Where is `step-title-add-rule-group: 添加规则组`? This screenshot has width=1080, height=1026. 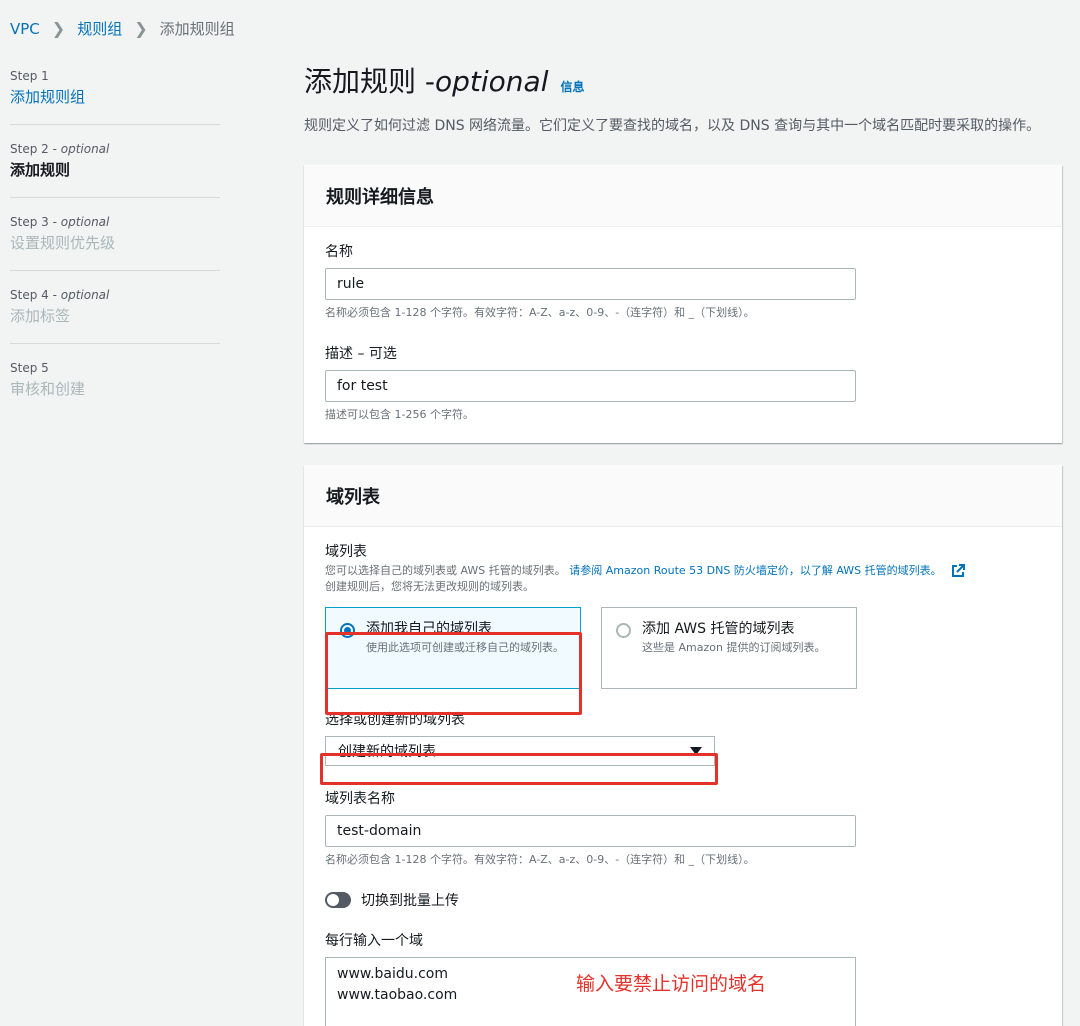
step-title-add-rule-group: 添加规则组 is located at coordinates (115, 97).